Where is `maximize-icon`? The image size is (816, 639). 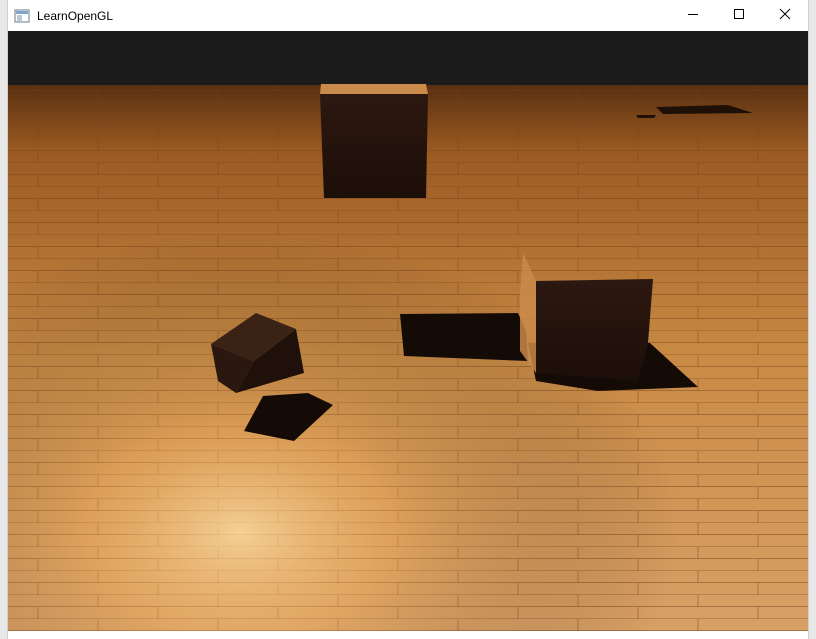
maximize-icon is located at coordinates (739, 16).